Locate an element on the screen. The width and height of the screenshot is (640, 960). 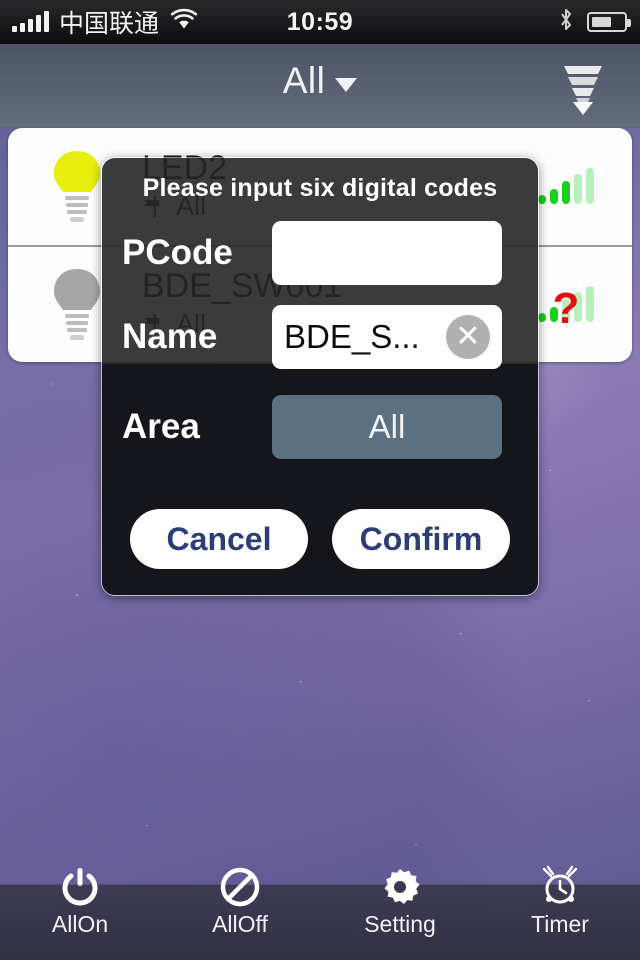
cancel-button: Cancel is located at coordinates (219, 539).